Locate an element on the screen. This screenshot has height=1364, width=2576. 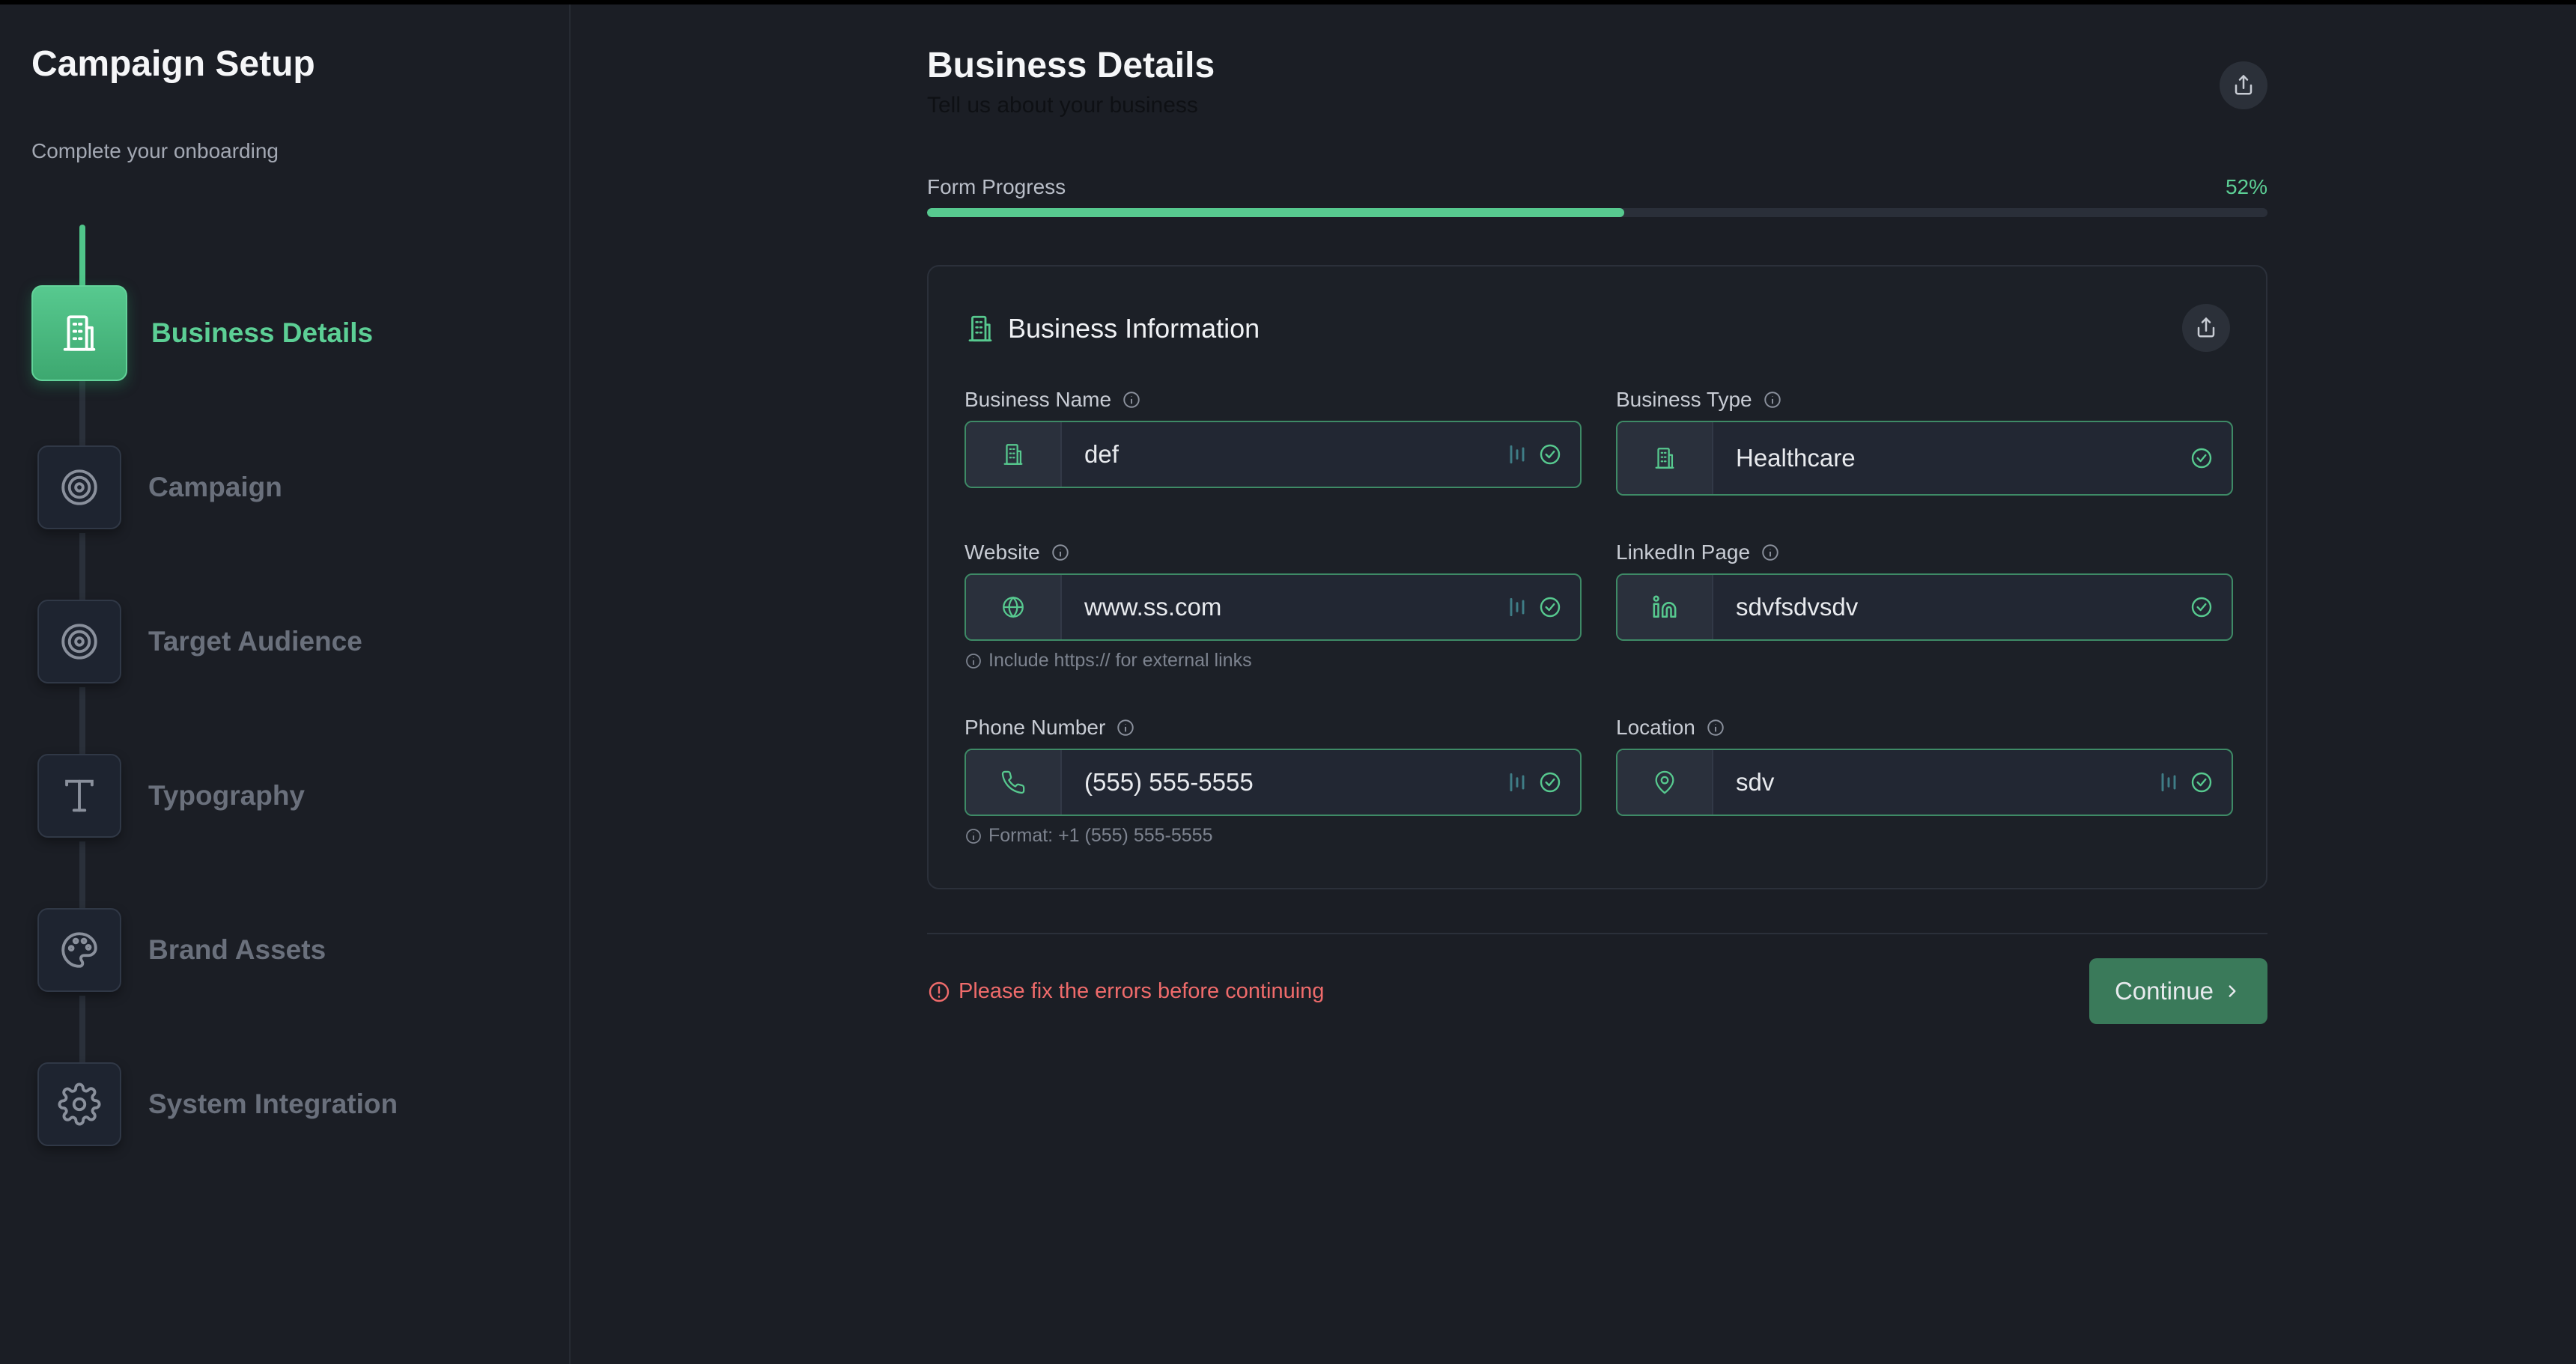
label-text: LinkedIn Page is located at coordinates (1683, 552).